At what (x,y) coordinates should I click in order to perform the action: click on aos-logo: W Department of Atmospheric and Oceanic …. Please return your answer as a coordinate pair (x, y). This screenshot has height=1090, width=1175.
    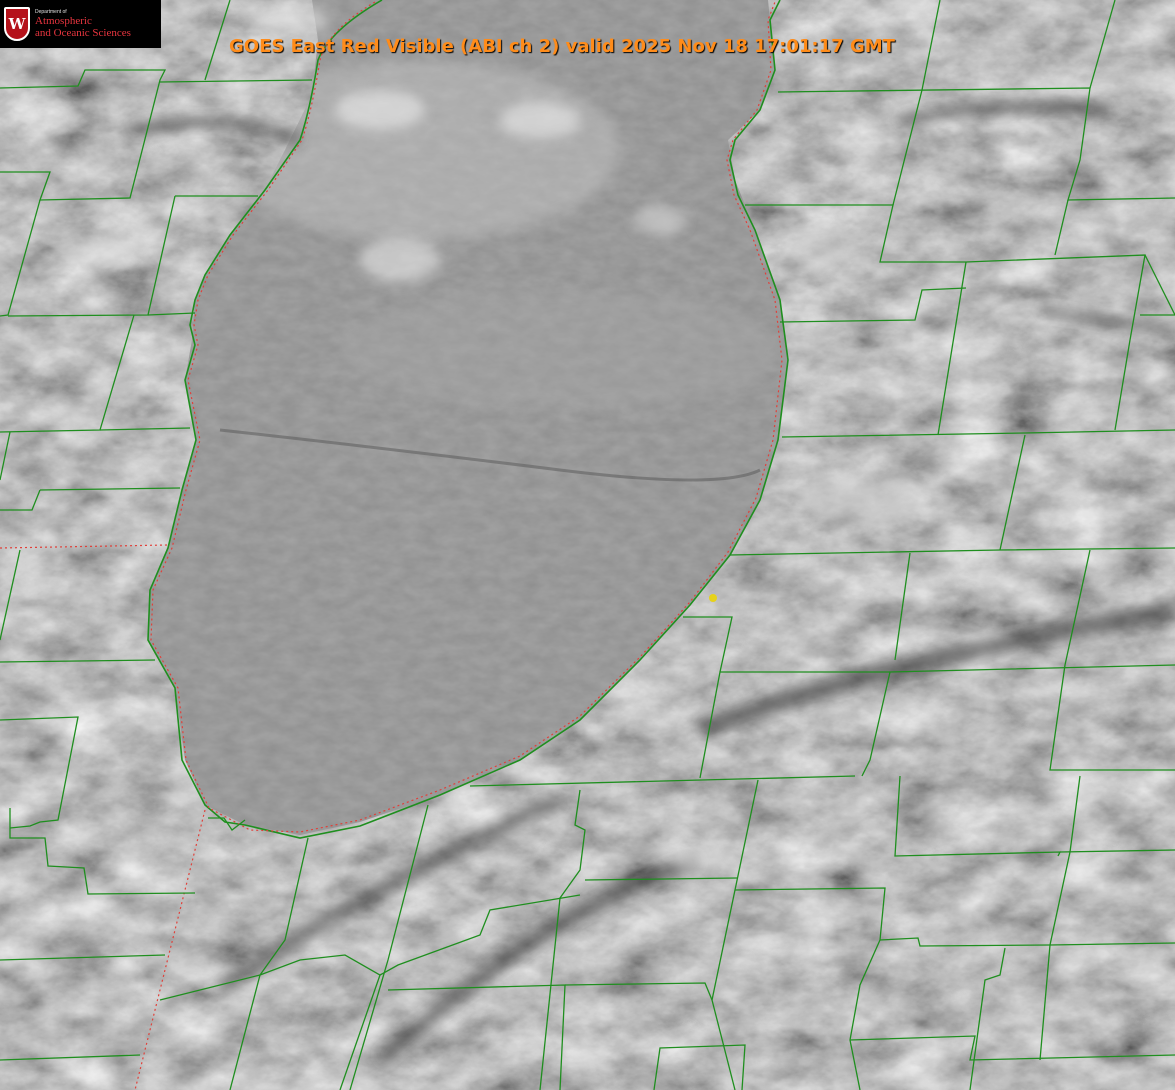
    Looking at the image, I should click on (80, 24).